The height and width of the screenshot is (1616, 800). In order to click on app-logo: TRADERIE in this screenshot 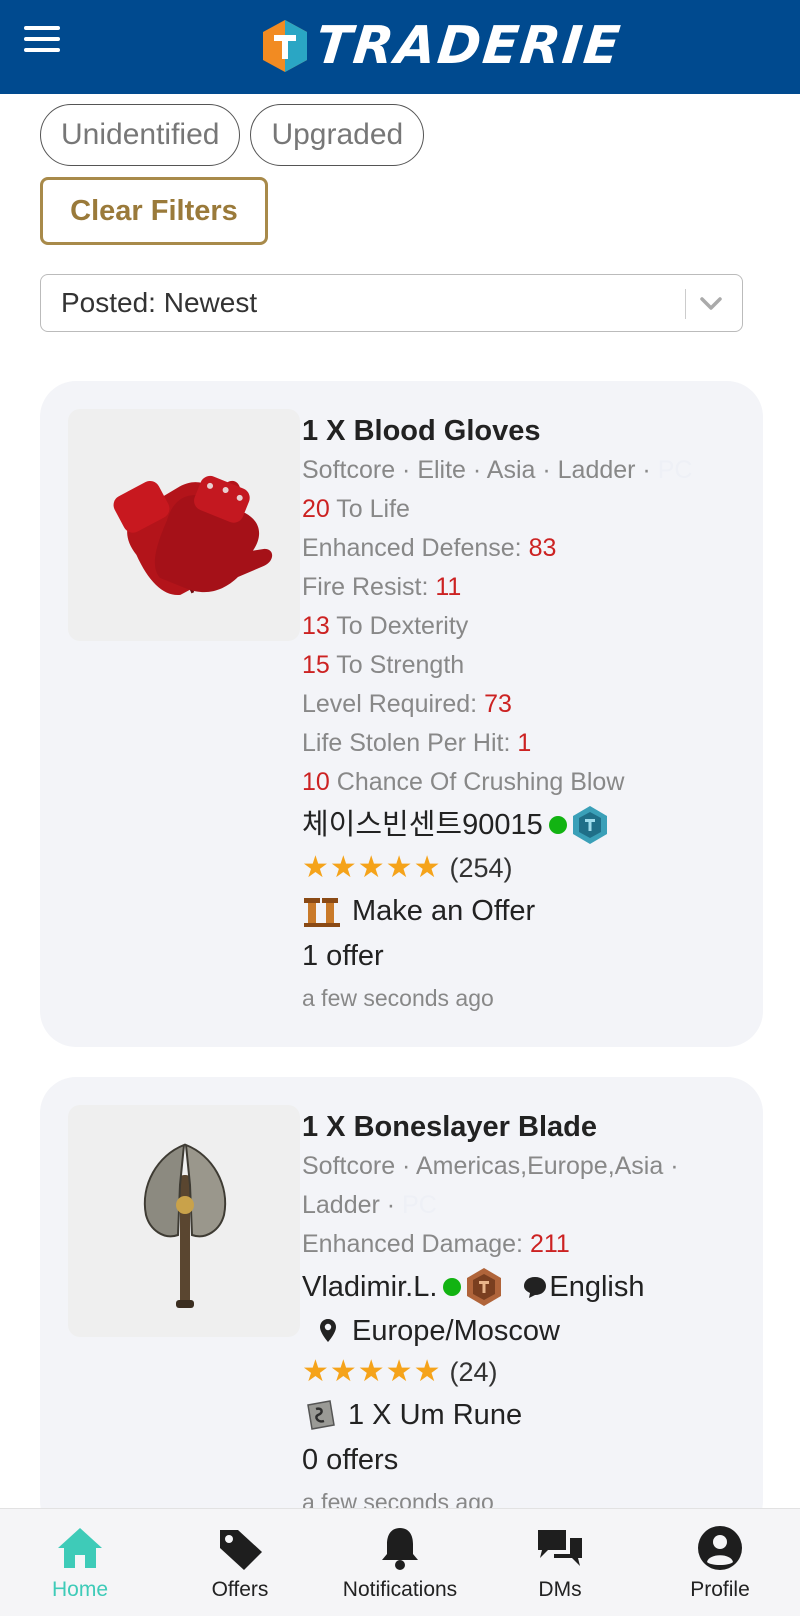, I will do `click(442, 46)`.